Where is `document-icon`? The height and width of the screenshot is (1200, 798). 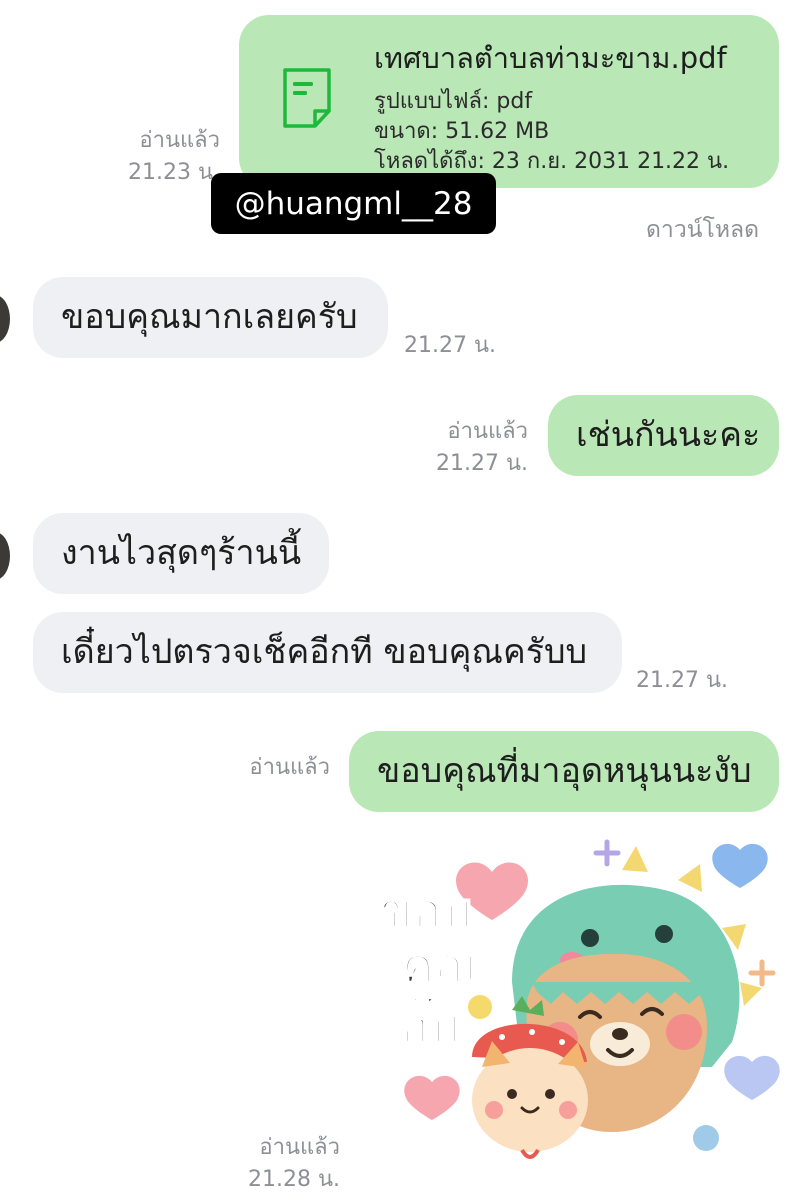 document-icon is located at coordinates (307, 98).